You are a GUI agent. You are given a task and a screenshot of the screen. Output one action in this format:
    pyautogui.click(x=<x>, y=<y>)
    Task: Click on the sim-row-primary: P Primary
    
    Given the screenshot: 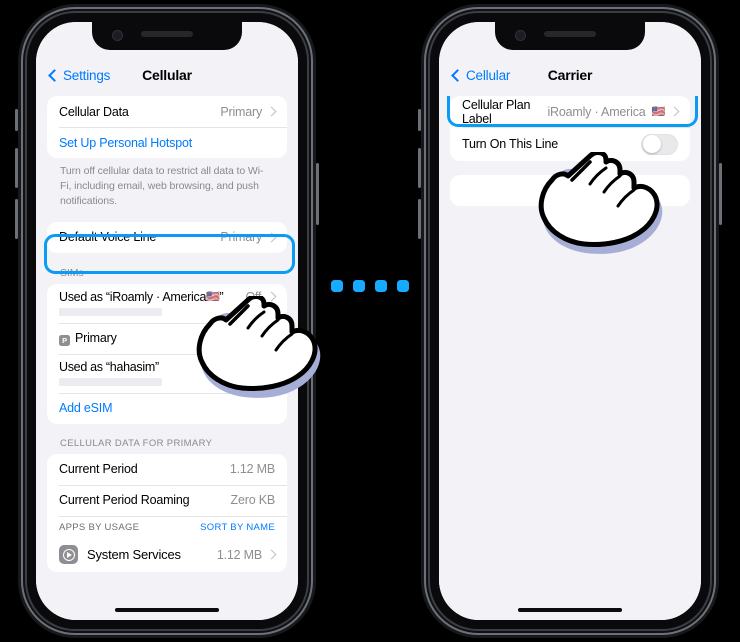 What is the action you would take?
    pyautogui.click(x=167, y=338)
    